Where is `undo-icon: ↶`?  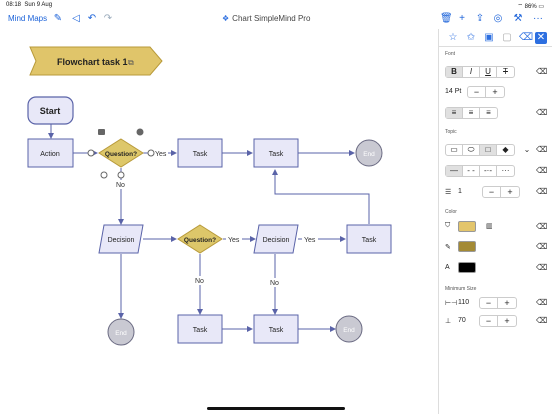 undo-icon: ↶ is located at coordinates (92, 19).